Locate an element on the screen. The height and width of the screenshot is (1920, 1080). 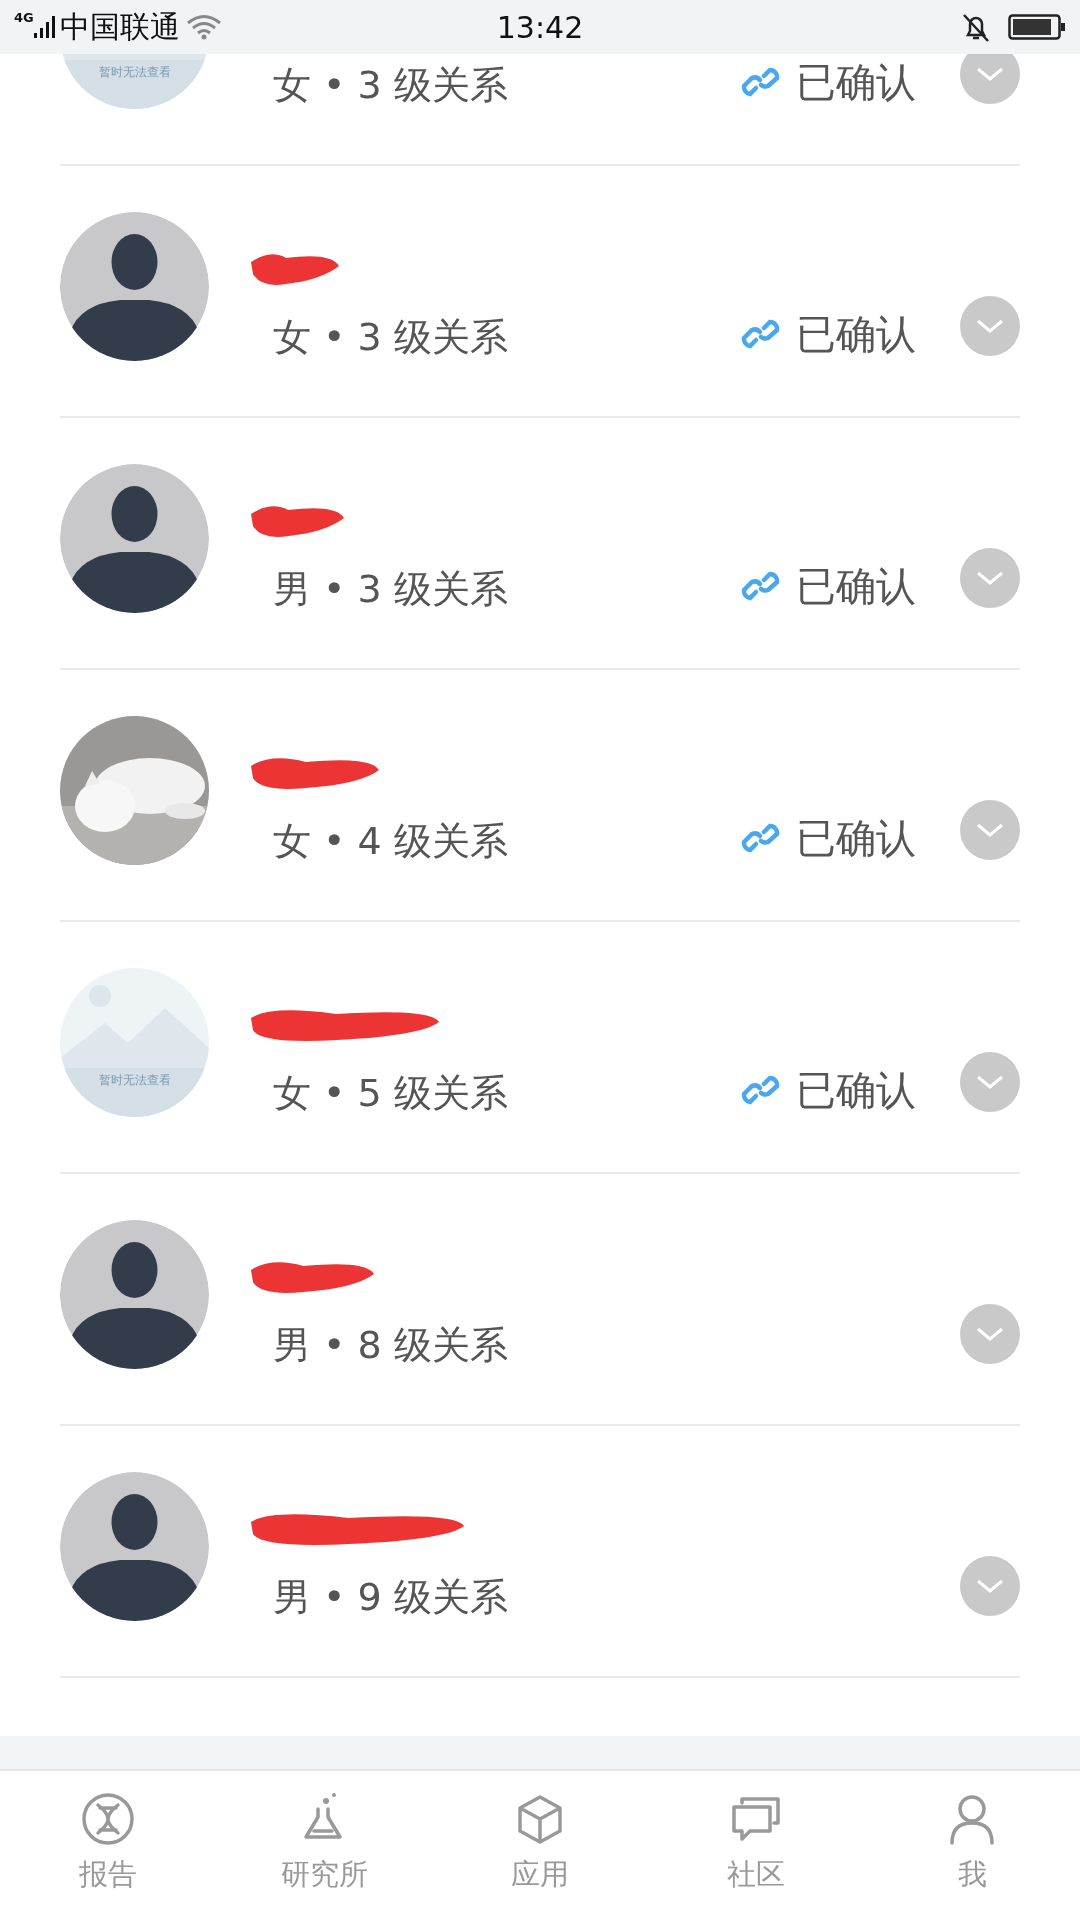
carrier-name: 中国联通 is located at coordinates (119, 26).